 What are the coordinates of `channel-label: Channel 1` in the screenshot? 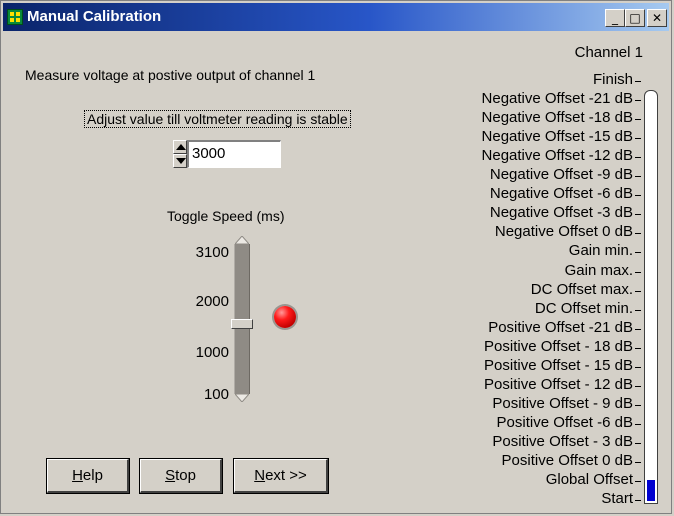 It's located at (608, 52).